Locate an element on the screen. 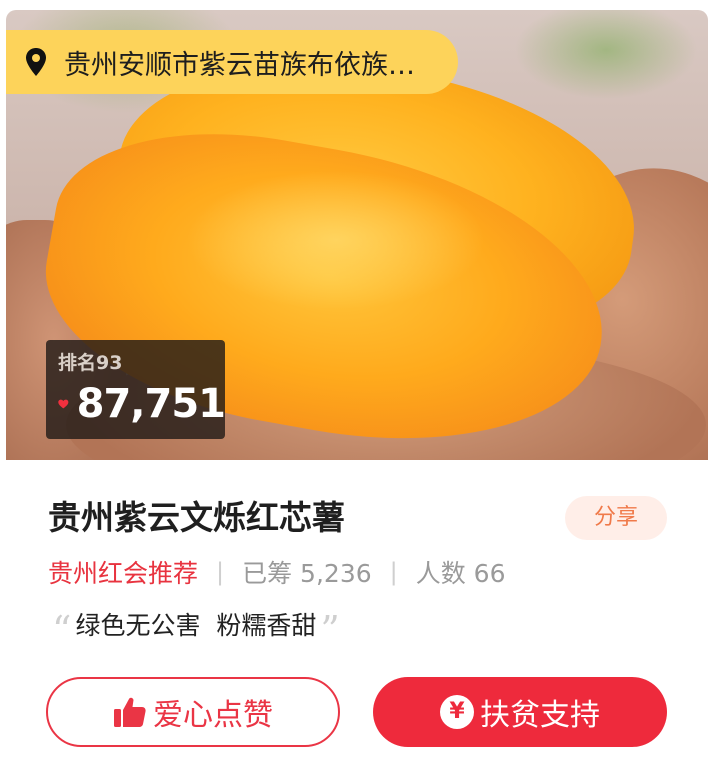 Image resolution: width=713 pixels, height=776 pixels. like-count-row: 87,751 is located at coordinates (142, 404).